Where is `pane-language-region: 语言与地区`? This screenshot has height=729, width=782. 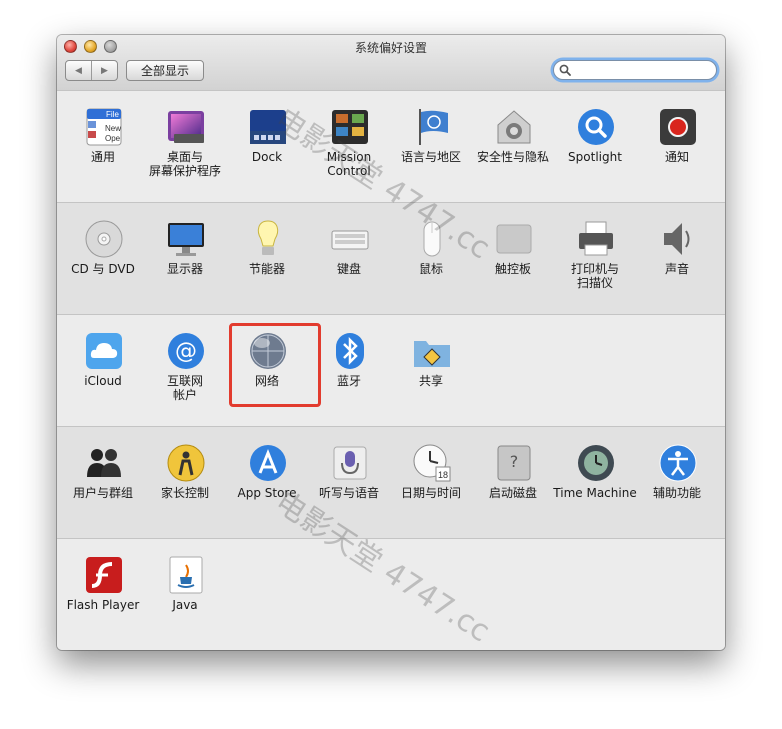
pane-language-region: 语言与地区 is located at coordinates (431, 141).